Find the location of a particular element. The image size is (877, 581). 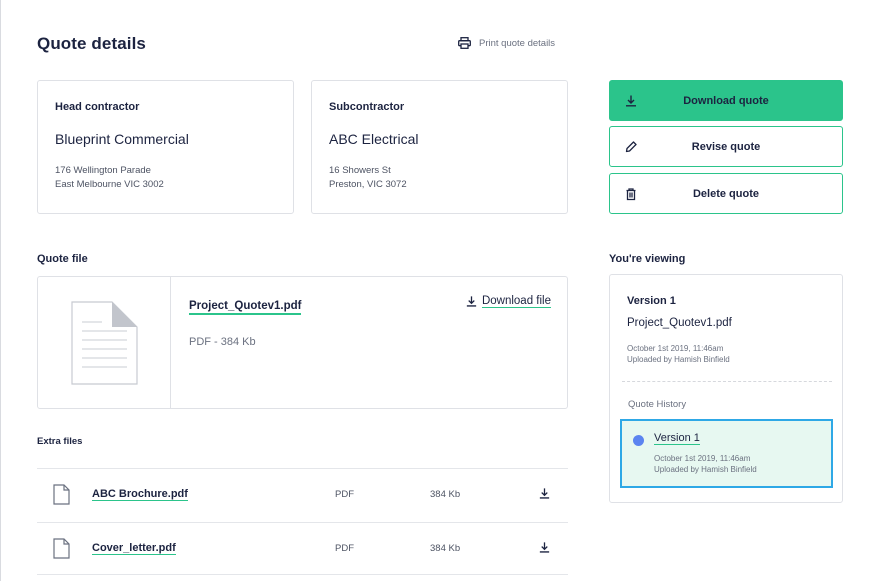

page-title: Quote details is located at coordinates (91, 43).